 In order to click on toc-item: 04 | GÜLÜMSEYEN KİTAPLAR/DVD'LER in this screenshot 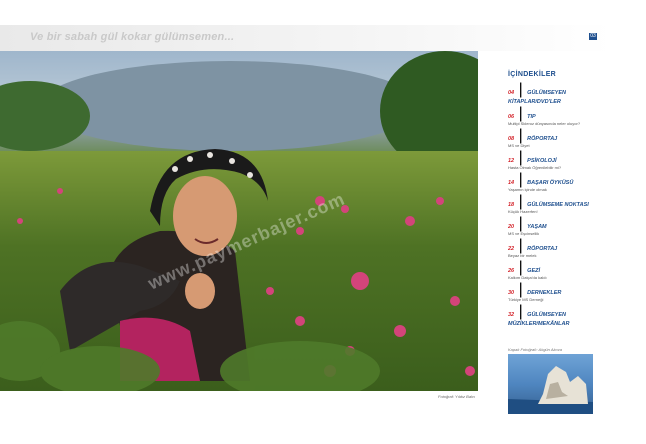, I will do `click(559, 94)`.